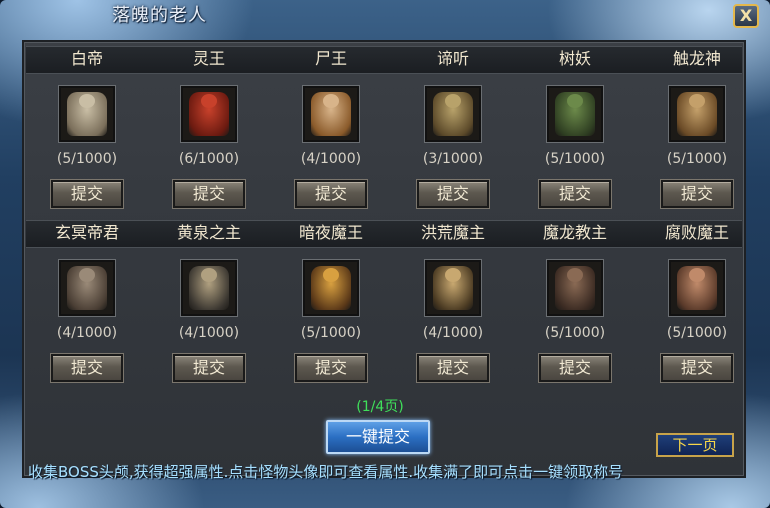 The image size is (770, 508). What do you see at coordinates (330, 232) in the screenshot?
I see `boss-name: 暗夜魔王` at bounding box center [330, 232].